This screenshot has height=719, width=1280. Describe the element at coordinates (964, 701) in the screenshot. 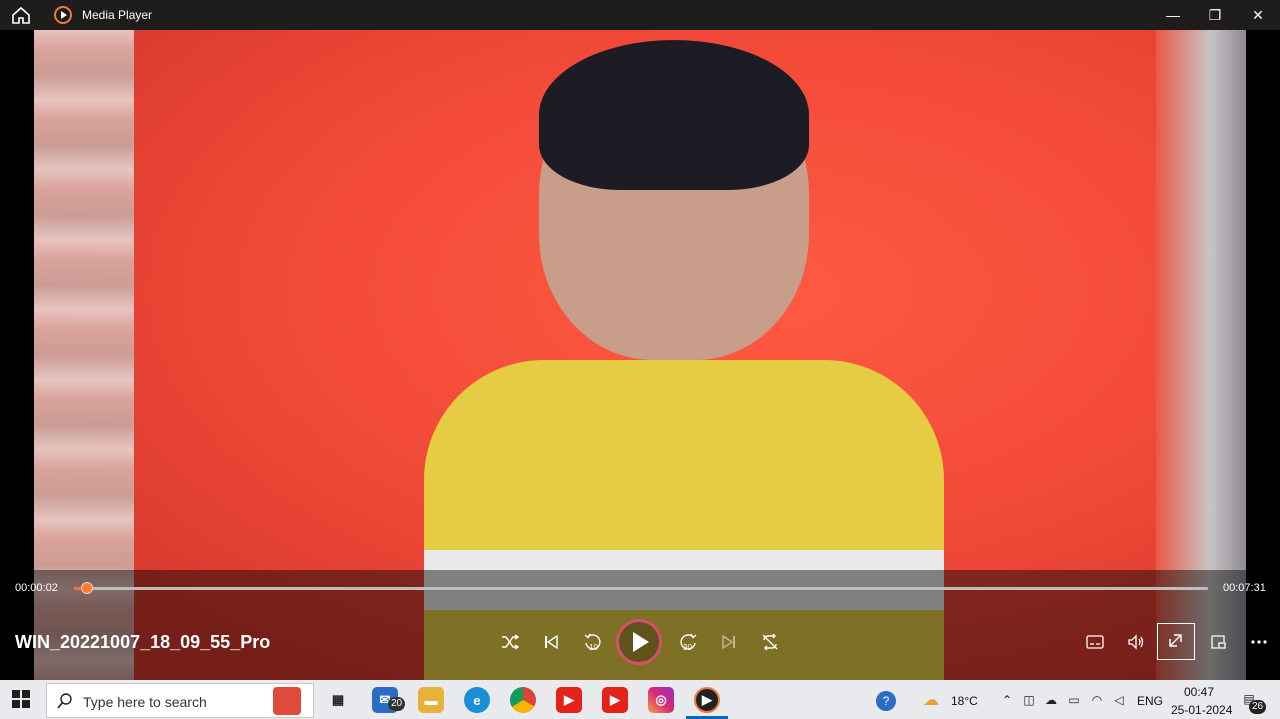

I see `weather-temperature: 18°C` at that location.